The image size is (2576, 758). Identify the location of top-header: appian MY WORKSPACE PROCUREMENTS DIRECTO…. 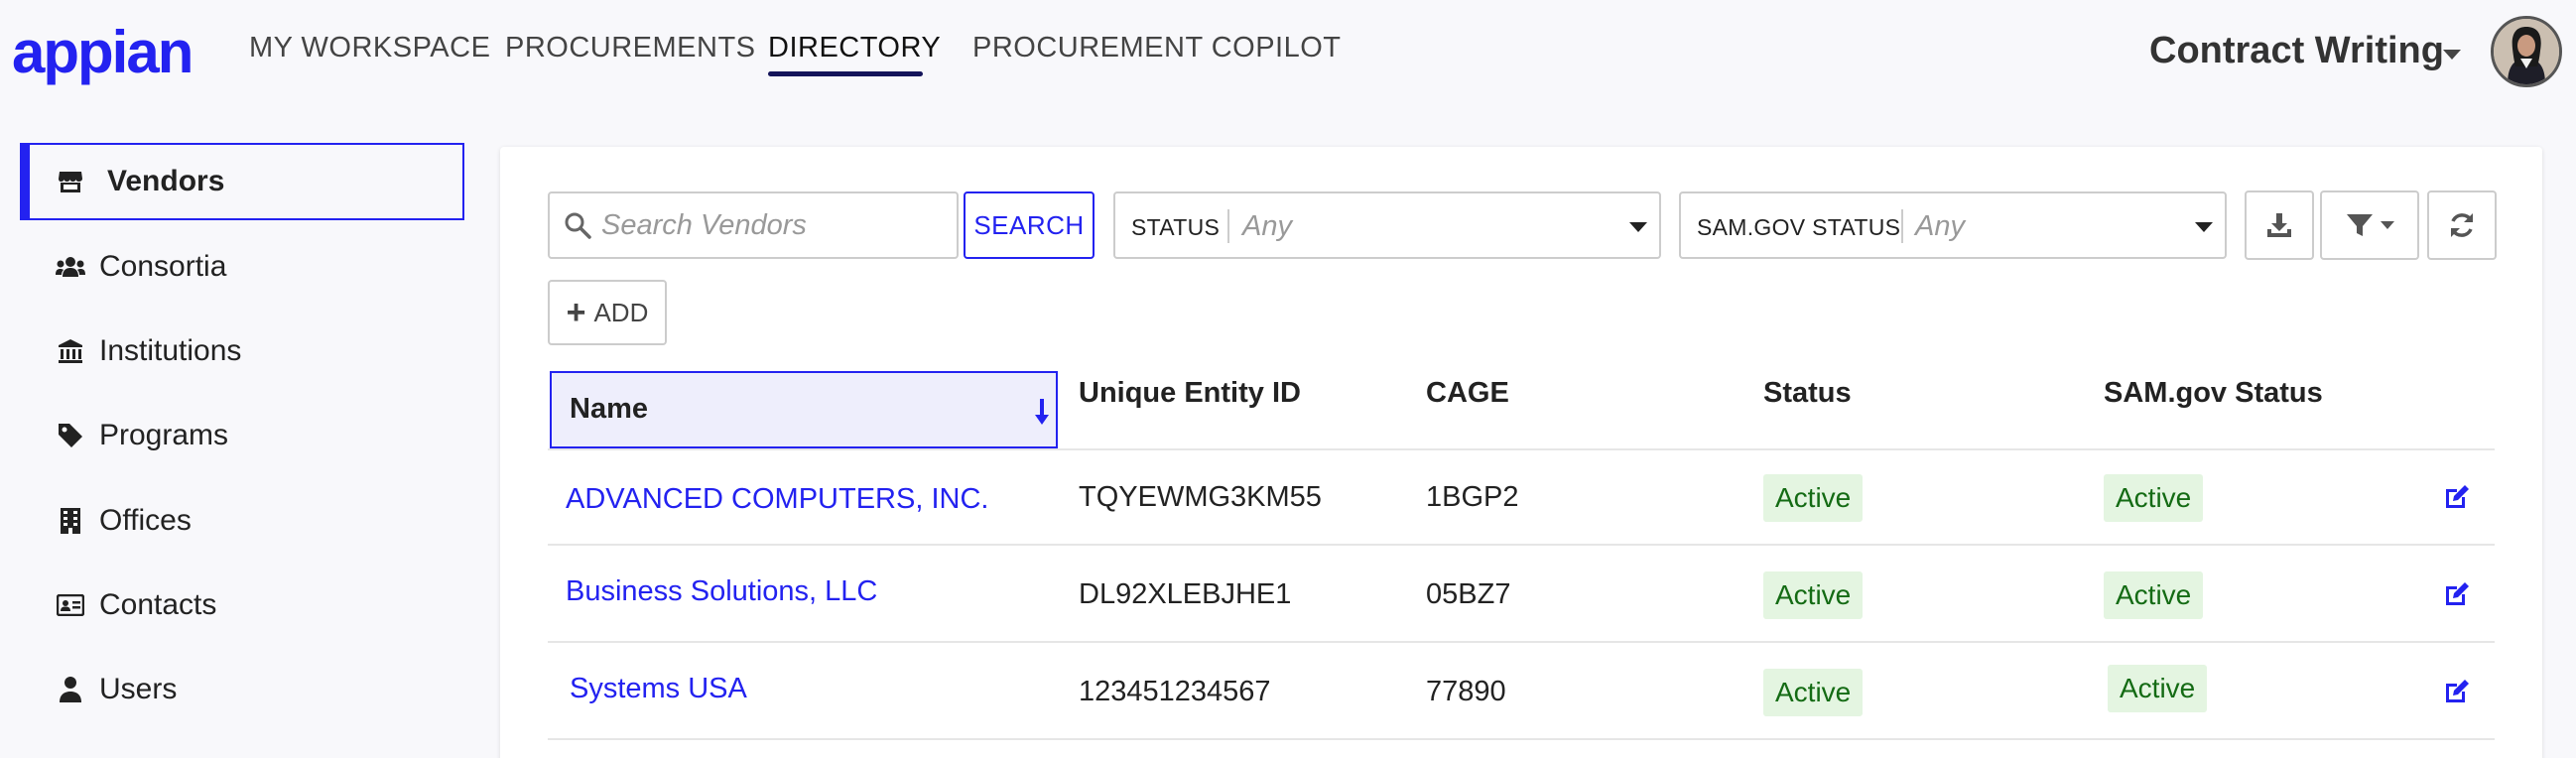
(1288, 49).